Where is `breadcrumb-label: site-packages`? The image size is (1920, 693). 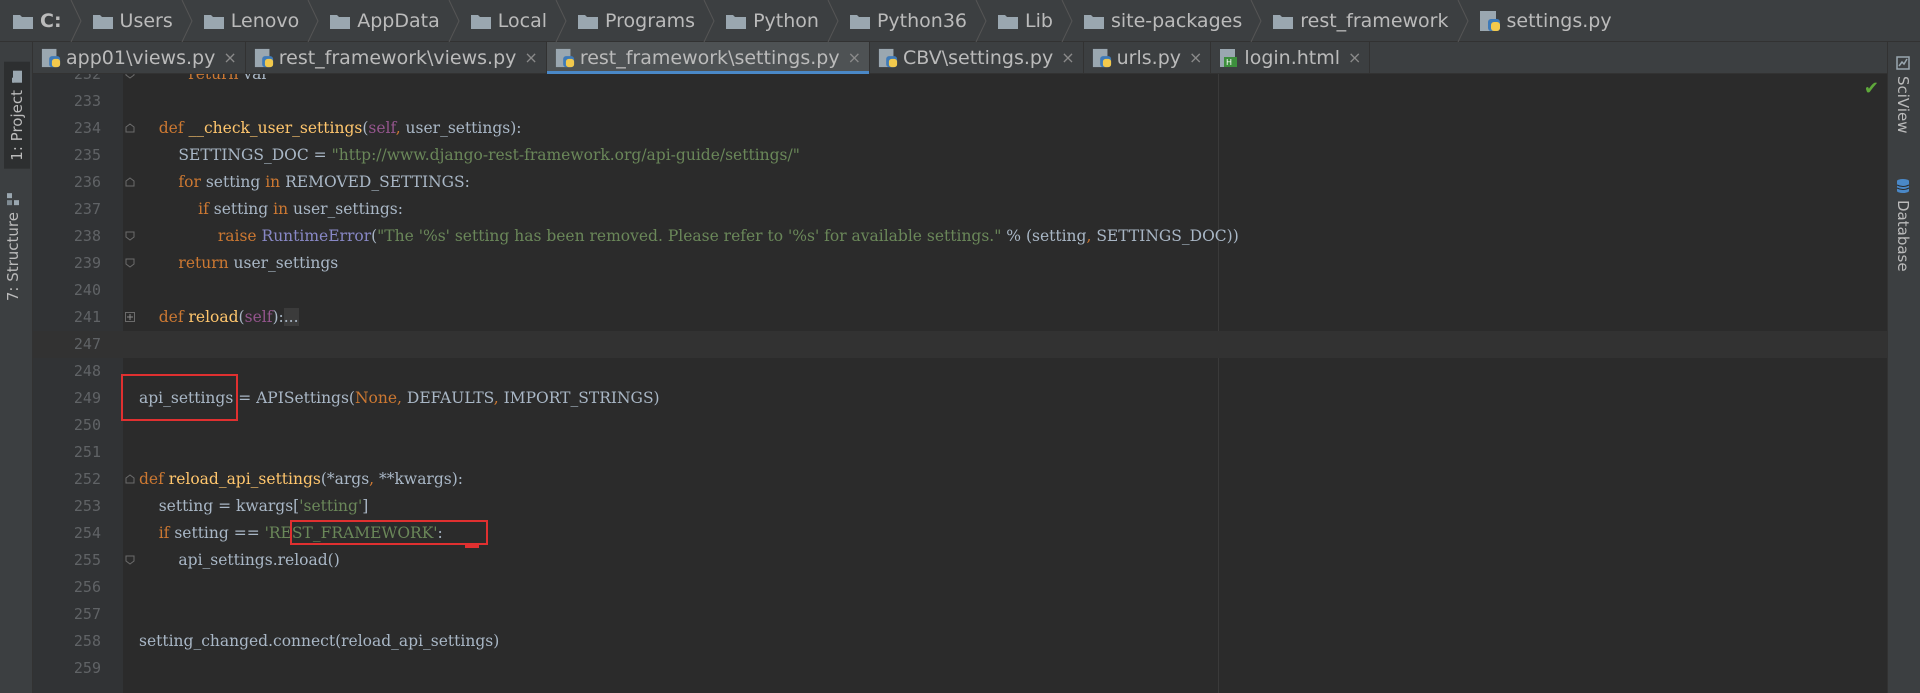
breadcrumb-label: site-packages is located at coordinates (1176, 20).